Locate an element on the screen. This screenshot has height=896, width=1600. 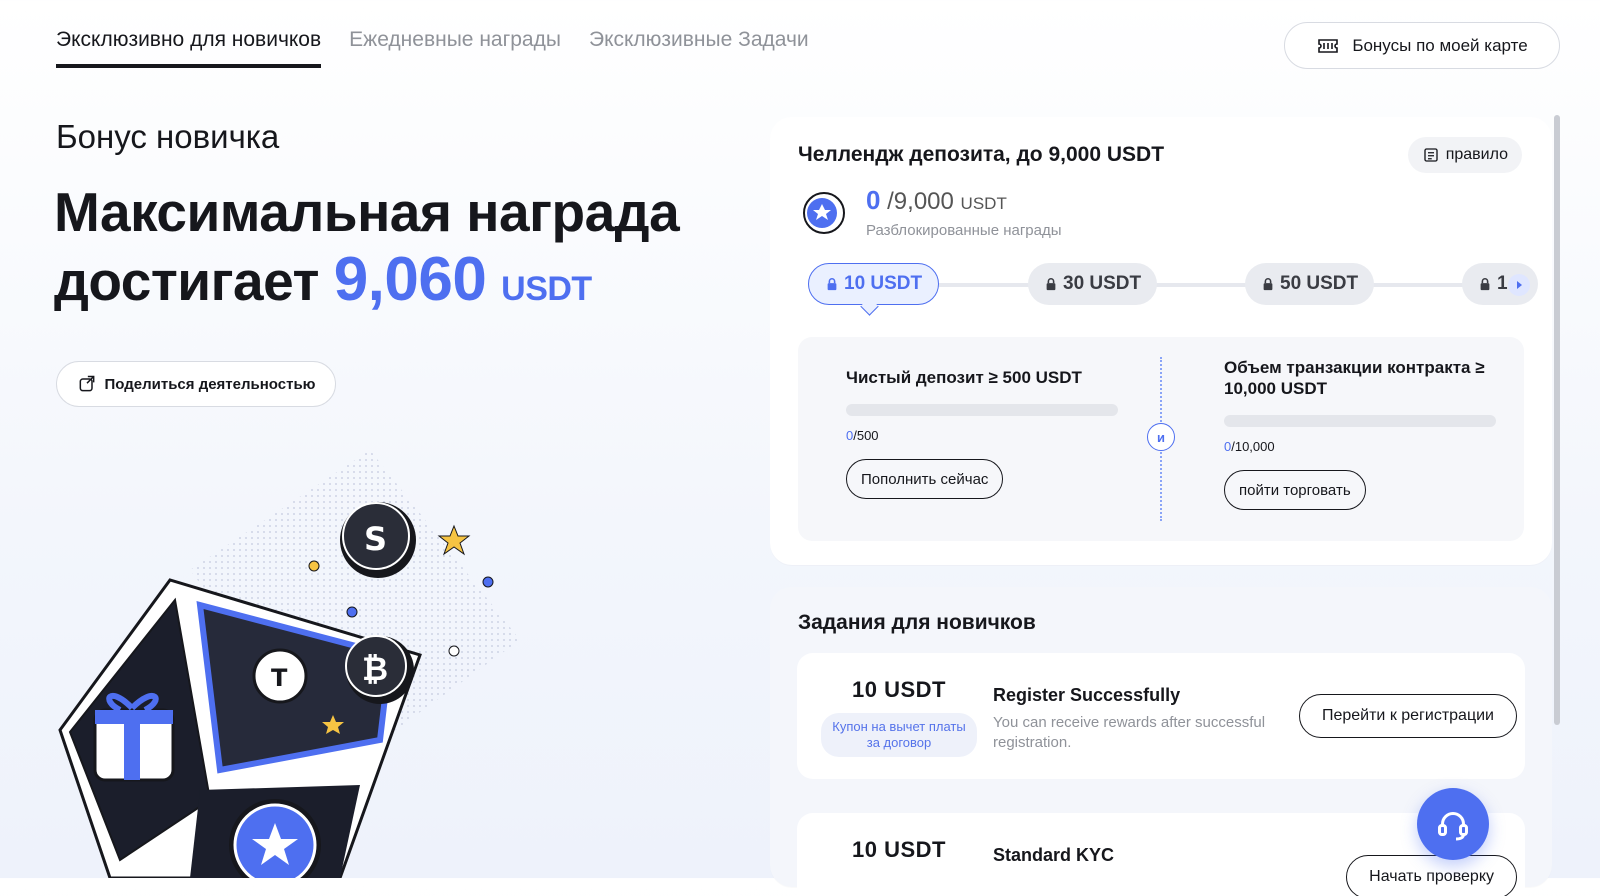
milestone-label: 10 USDT is located at coordinates (883, 283).